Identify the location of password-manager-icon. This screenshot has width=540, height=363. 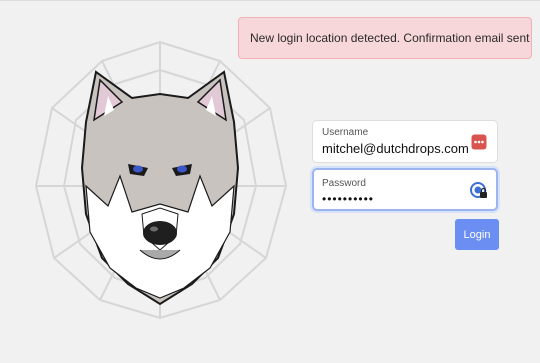
(479, 142).